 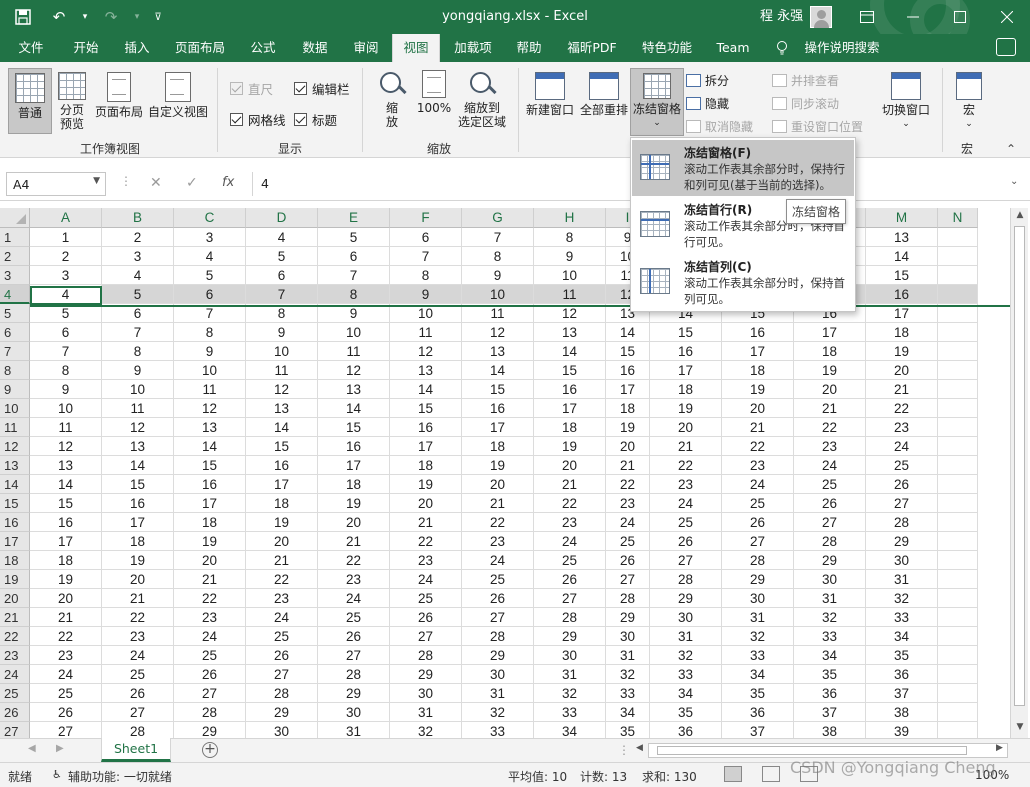 I want to click on row-header-5: 5, so click(x=15, y=313).